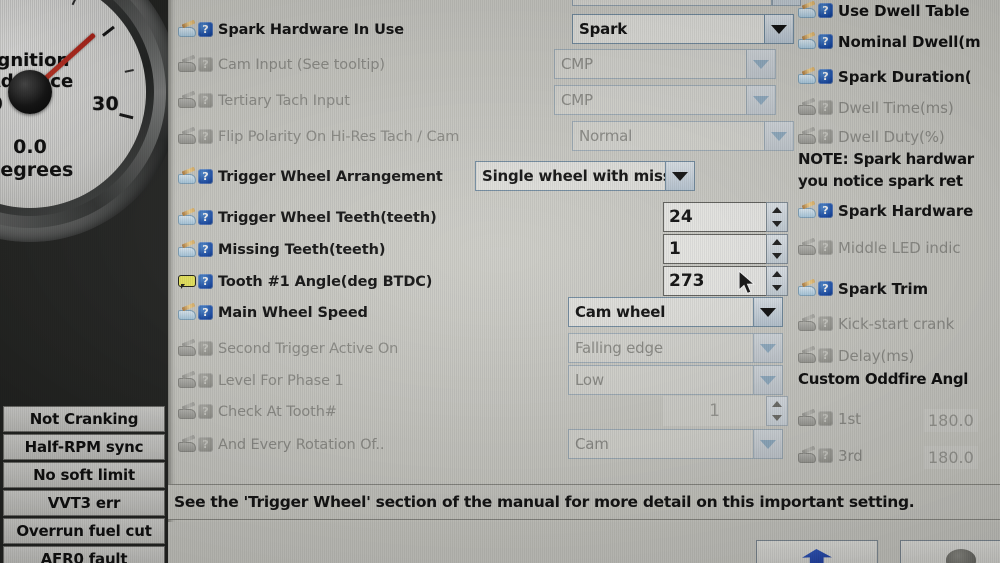 This screenshot has width=1000, height=563. I want to click on top-partial-field, so click(672, 3).